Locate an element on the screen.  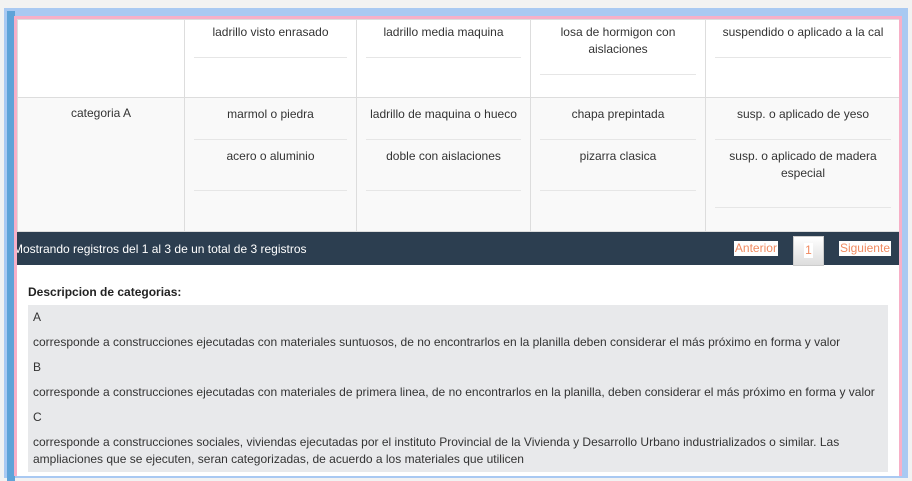
material-item: marmol o piedra is located at coordinates (270, 119).